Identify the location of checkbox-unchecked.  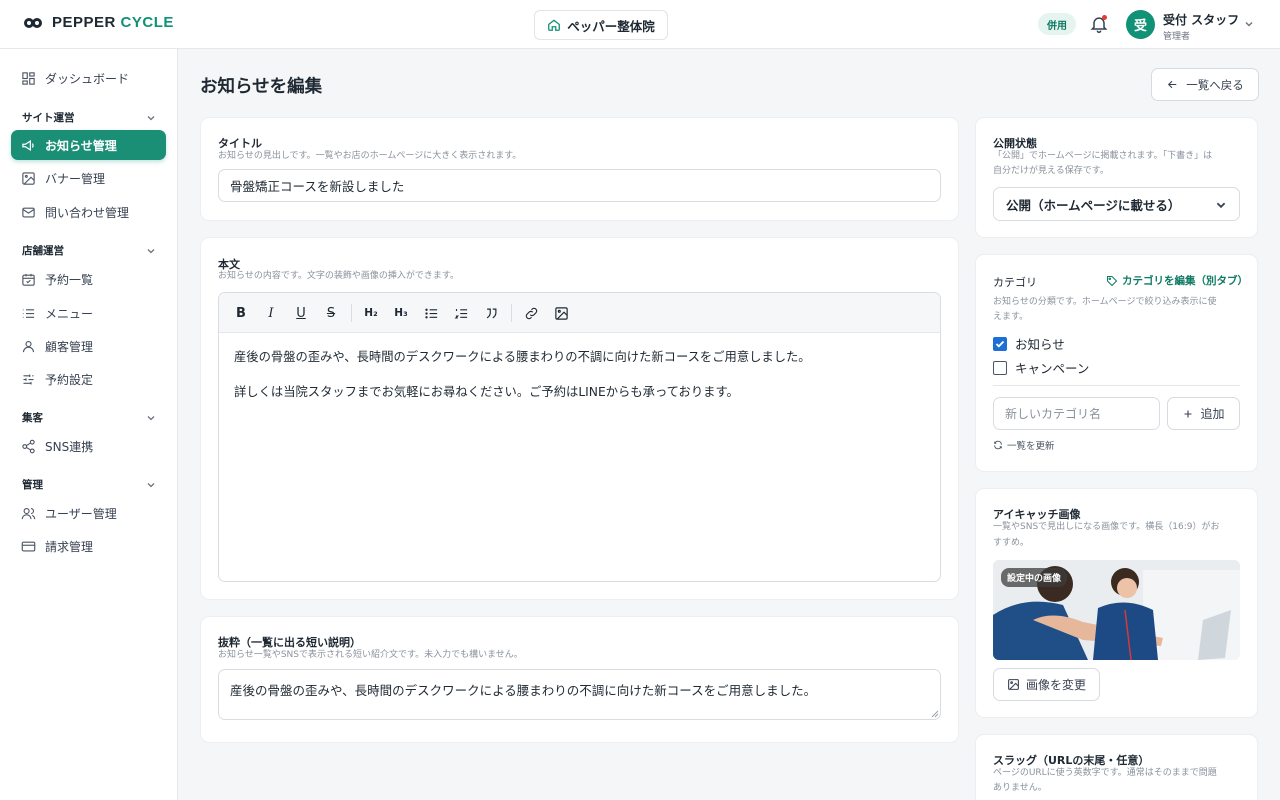
(1000, 367).